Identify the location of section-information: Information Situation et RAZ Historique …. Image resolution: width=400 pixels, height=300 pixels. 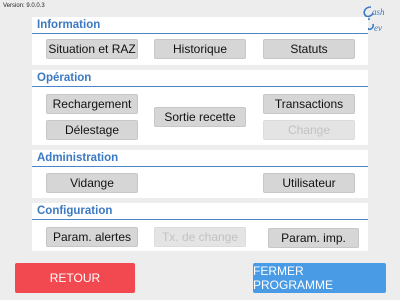
(200, 41).